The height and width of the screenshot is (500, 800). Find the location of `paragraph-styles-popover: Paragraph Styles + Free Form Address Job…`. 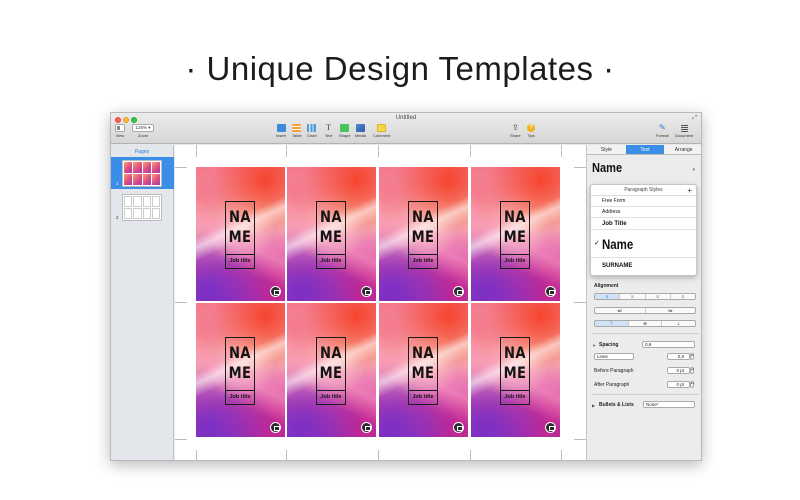

paragraph-styles-popover: Paragraph Styles + Free Form Address Job… is located at coordinates (643, 230).